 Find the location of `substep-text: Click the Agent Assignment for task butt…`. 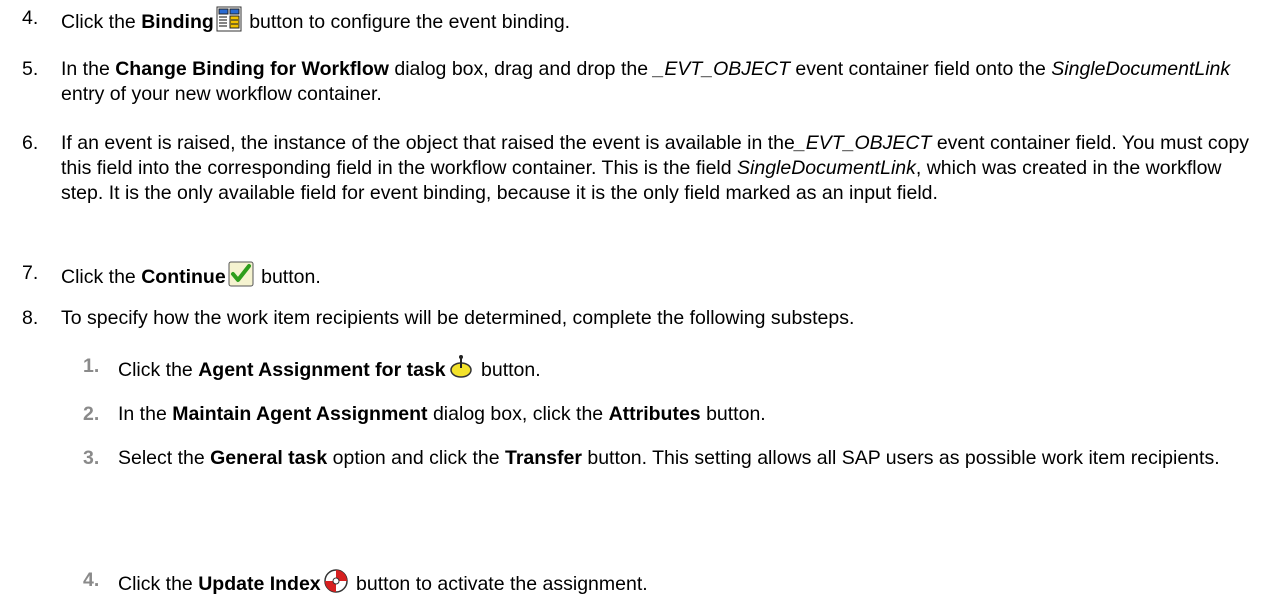

substep-text: Click the Agent Assignment for task butt… is located at coordinates (674, 370).